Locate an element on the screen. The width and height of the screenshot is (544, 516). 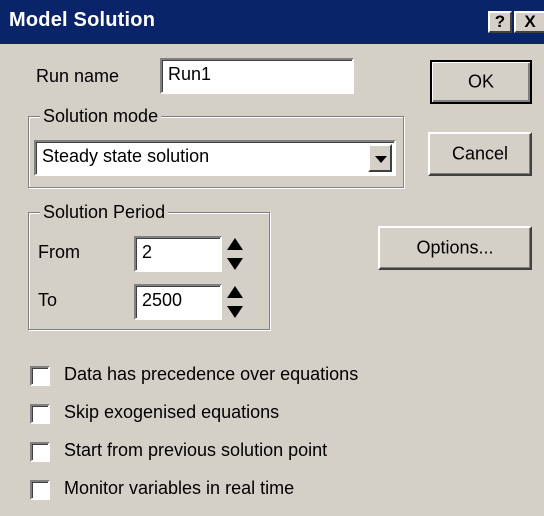
to-spinner is located at coordinates (235, 303).